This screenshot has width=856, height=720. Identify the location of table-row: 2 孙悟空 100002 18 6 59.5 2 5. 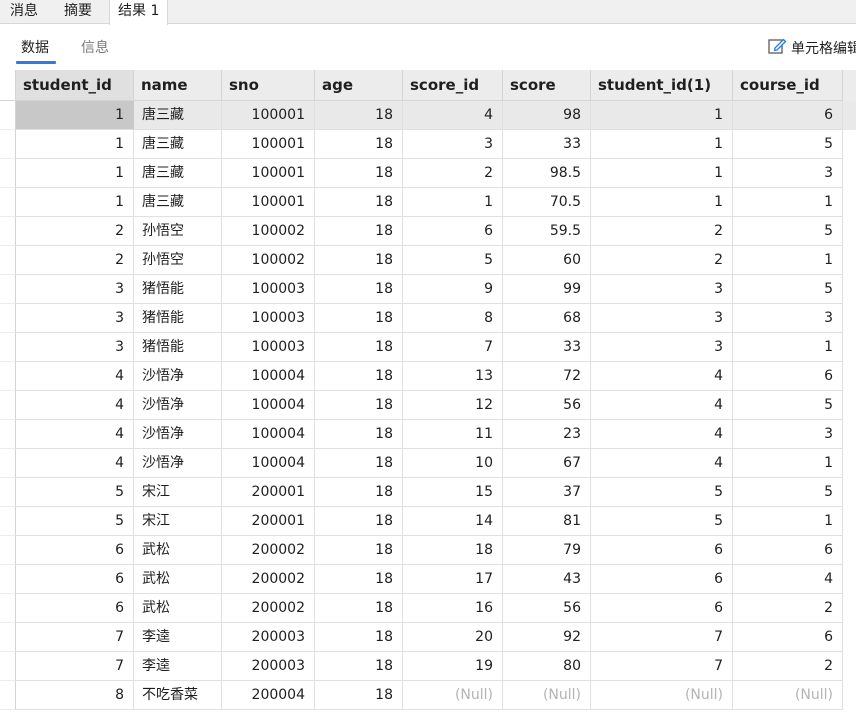
(428, 231).